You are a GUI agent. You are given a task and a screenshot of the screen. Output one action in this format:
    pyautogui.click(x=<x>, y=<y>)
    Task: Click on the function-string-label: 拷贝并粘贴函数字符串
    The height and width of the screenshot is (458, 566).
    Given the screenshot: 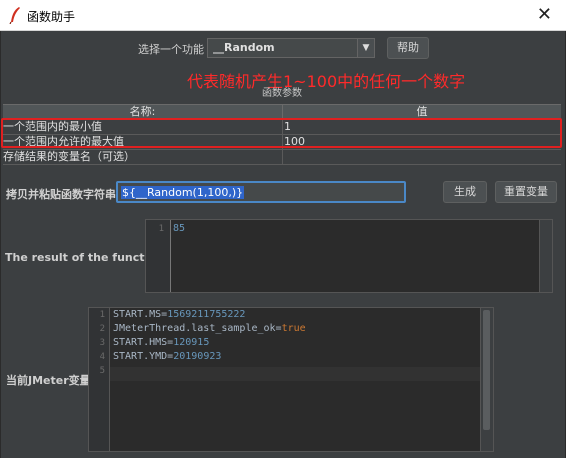 What is the action you would take?
    pyautogui.click(x=61, y=194)
    